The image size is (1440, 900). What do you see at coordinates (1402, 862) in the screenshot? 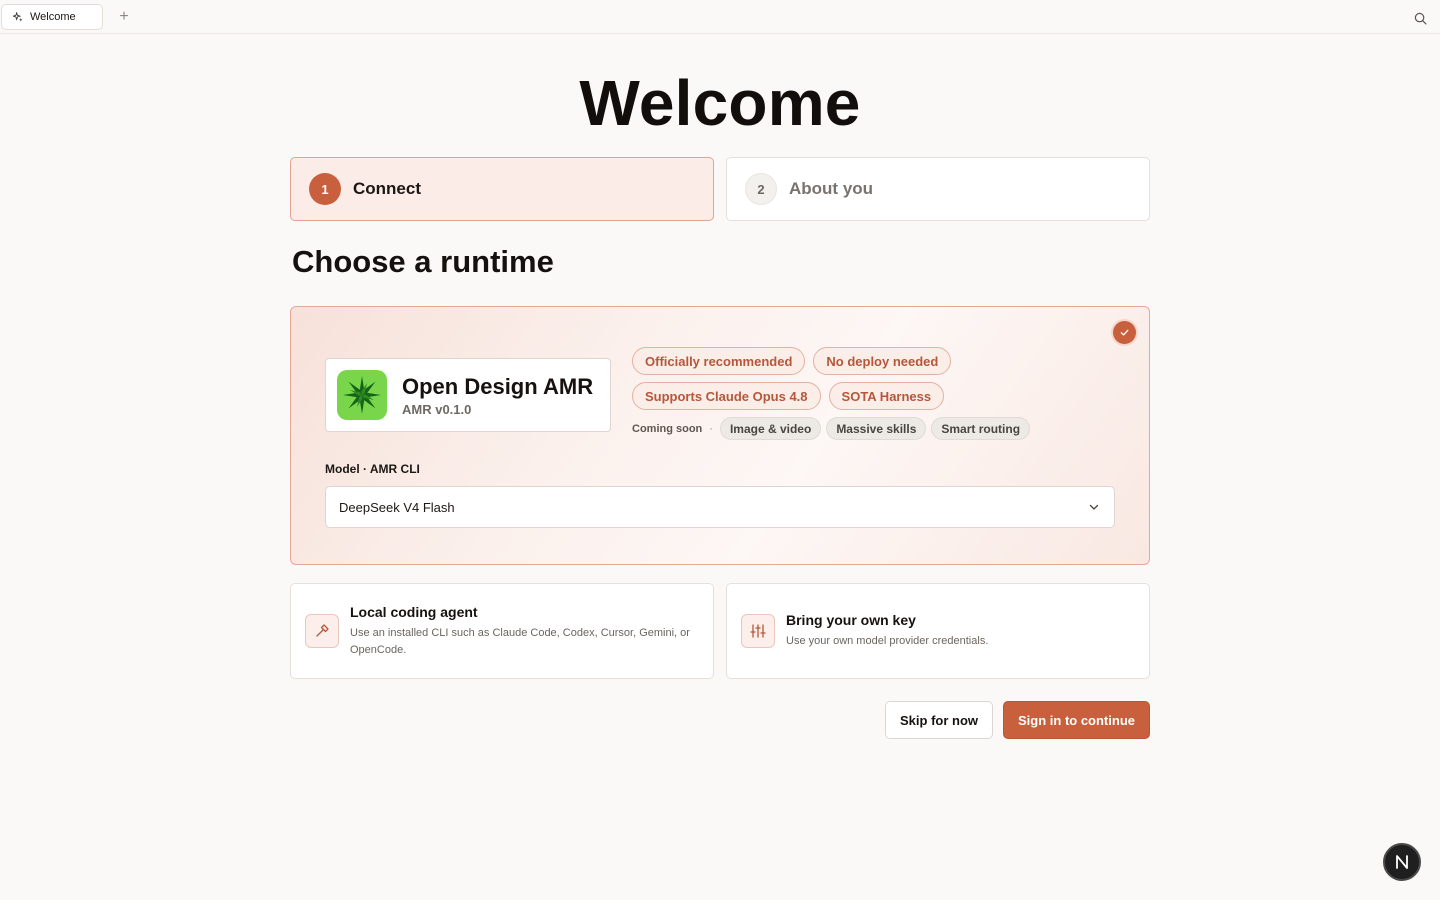
I see `n-logo-icon` at bounding box center [1402, 862].